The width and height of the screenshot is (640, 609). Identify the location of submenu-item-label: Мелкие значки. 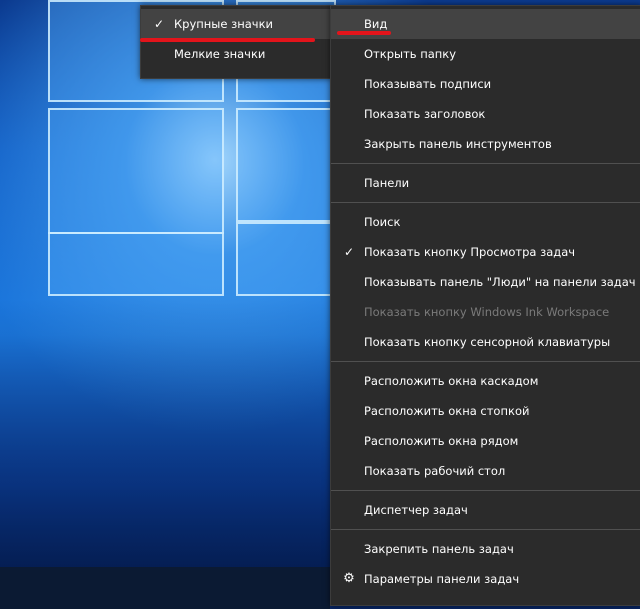
(220, 54).